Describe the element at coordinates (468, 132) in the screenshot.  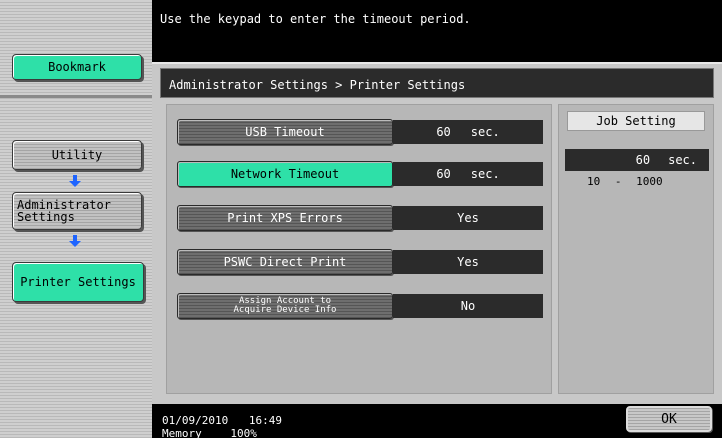
I see `usb-timeout-value: 60 sec.` at that location.